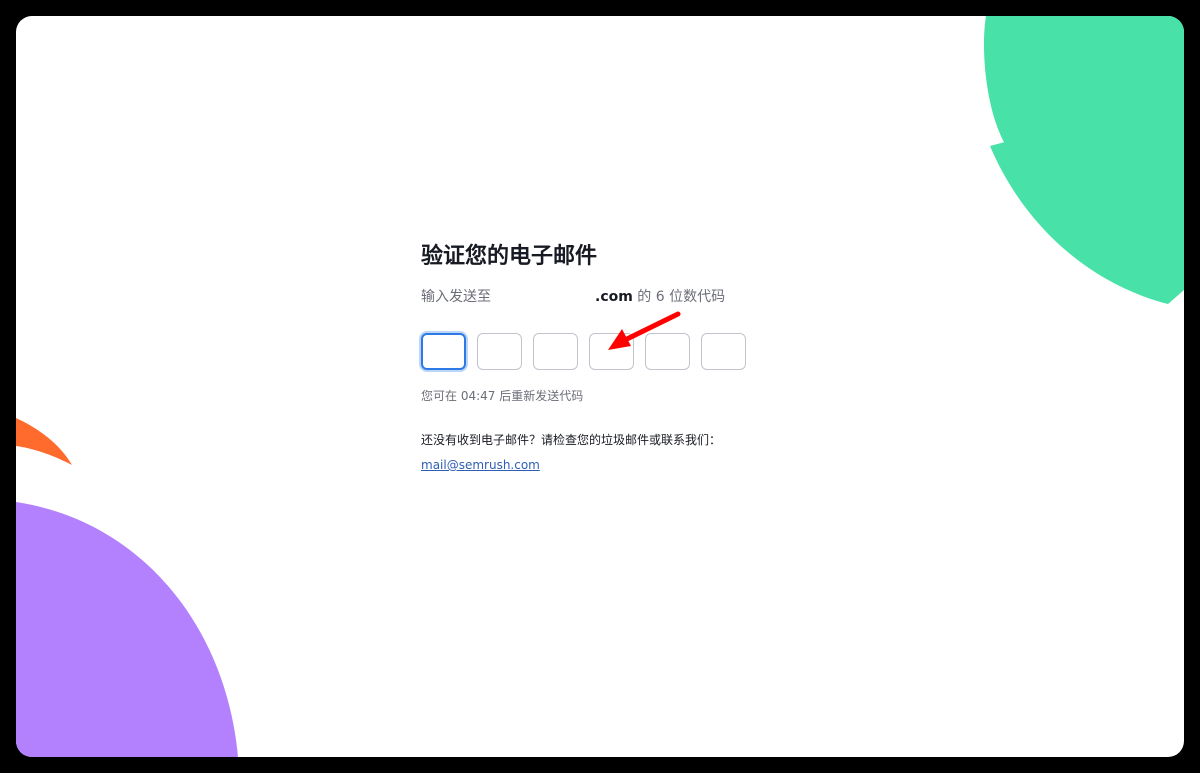 The height and width of the screenshot is (773, 1200). I want to click on email-address: .com, so click(614, 297).